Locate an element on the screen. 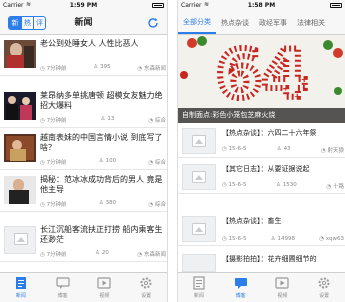 This screenshot has height=302, width=345. blog-meta: ◷ 15-6-5 ♙ 43 ◔ 射天狼 is located at coordinates (283, 150).